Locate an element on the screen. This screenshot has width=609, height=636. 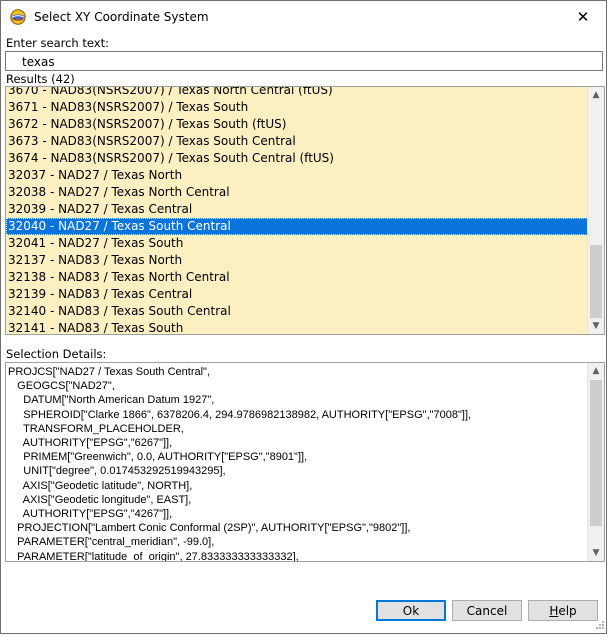
results-scroll-thumb is located at coordinates (596, 281).